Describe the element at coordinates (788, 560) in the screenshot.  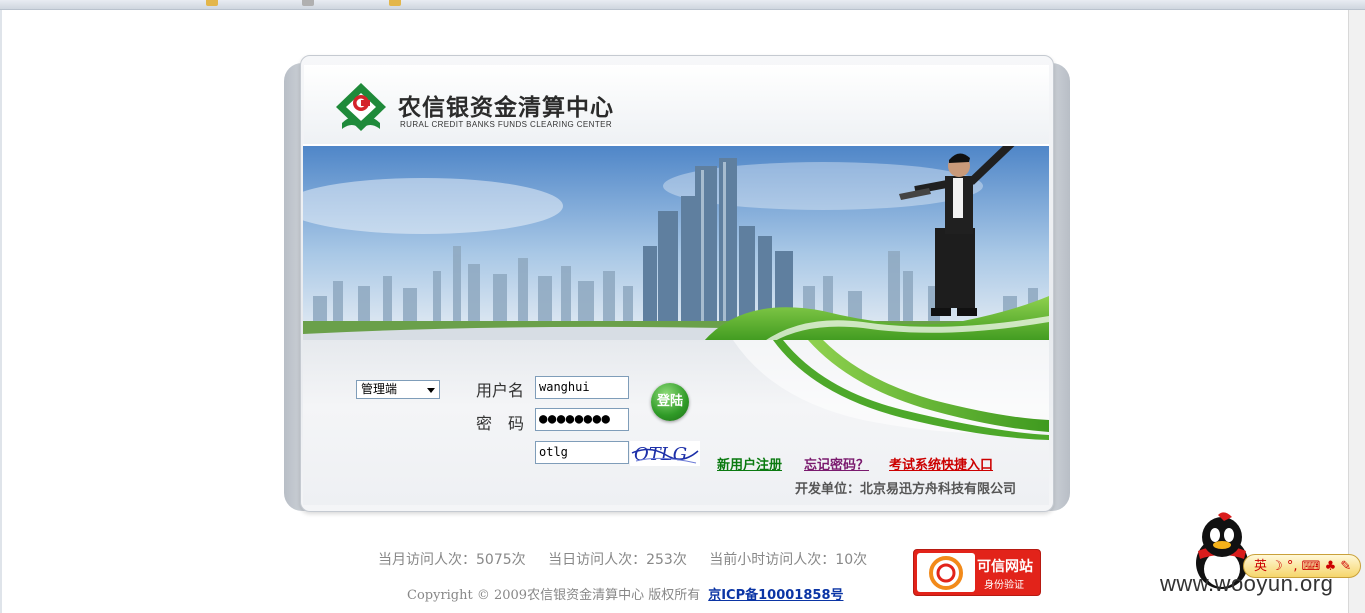
I see `hourly-visits: 当前小时访问人次：10次` at that location.